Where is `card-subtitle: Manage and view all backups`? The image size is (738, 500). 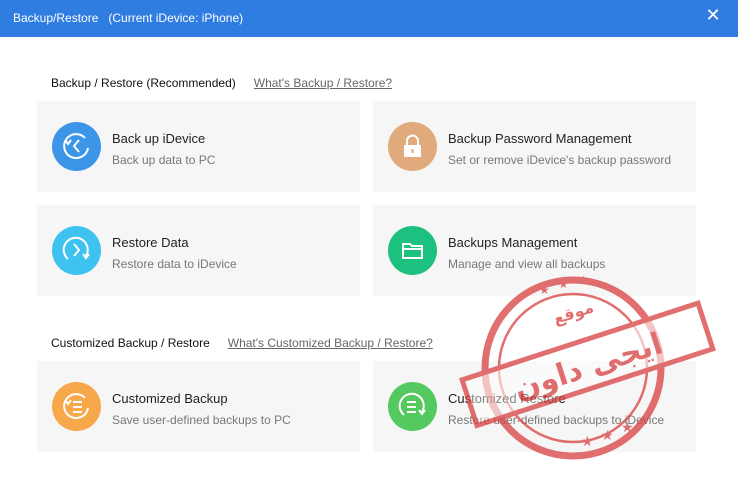
card-subtitle: Manage and view all backups is located at coordinates (527, 264).